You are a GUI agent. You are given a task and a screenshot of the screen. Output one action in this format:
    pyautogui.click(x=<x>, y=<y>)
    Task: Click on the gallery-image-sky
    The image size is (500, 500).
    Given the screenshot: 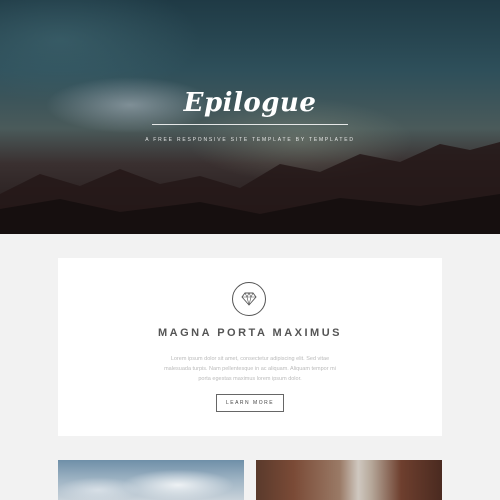 What is the action you would take?
    pyautogui.click(x=151, y=480)
    